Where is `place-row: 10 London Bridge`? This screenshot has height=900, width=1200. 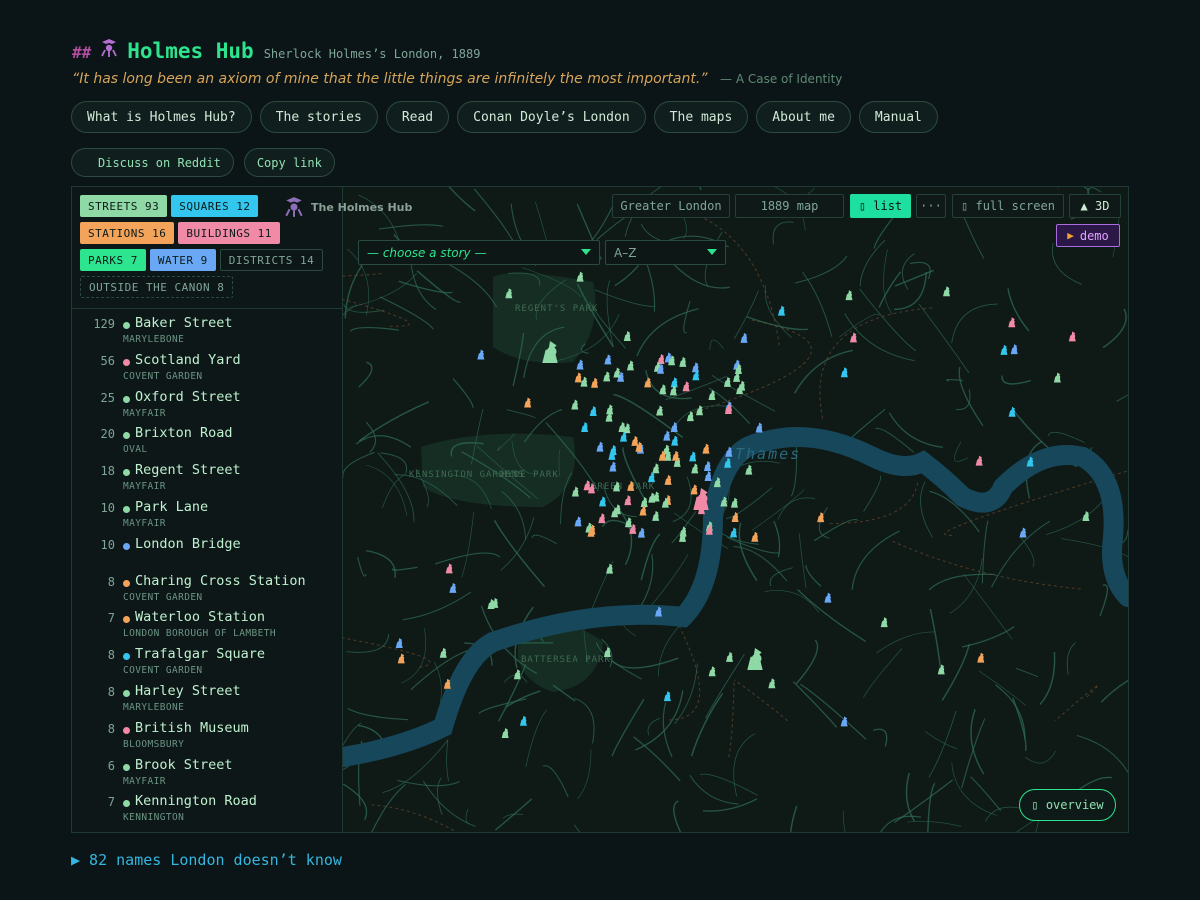
place-row: 10 London Bridge is located at coordinates (207, 554).